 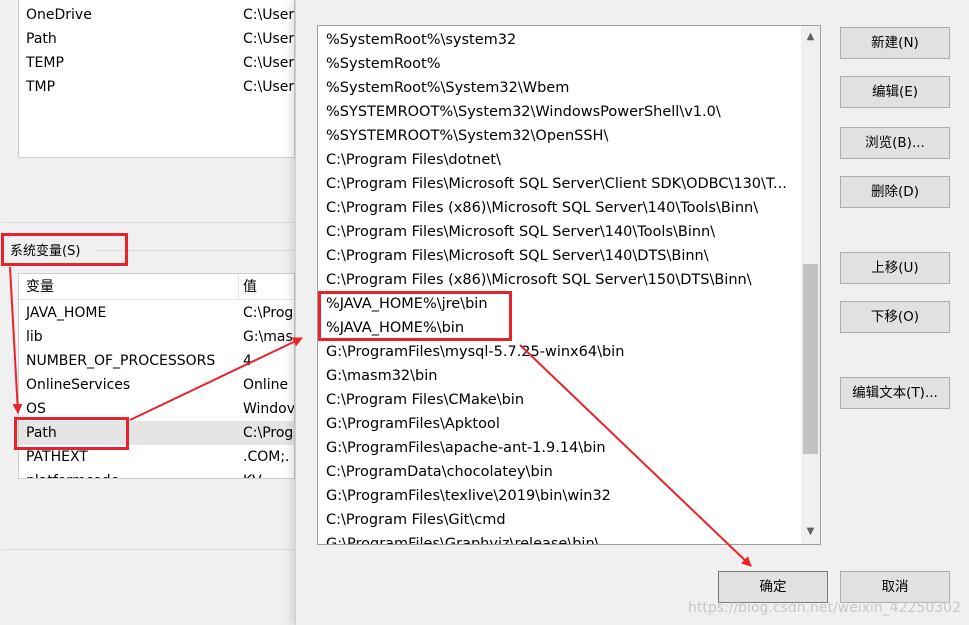 I want to click on watermark: https://blog.csdn.net/weixin_42250302, so click(x=824, y=608).